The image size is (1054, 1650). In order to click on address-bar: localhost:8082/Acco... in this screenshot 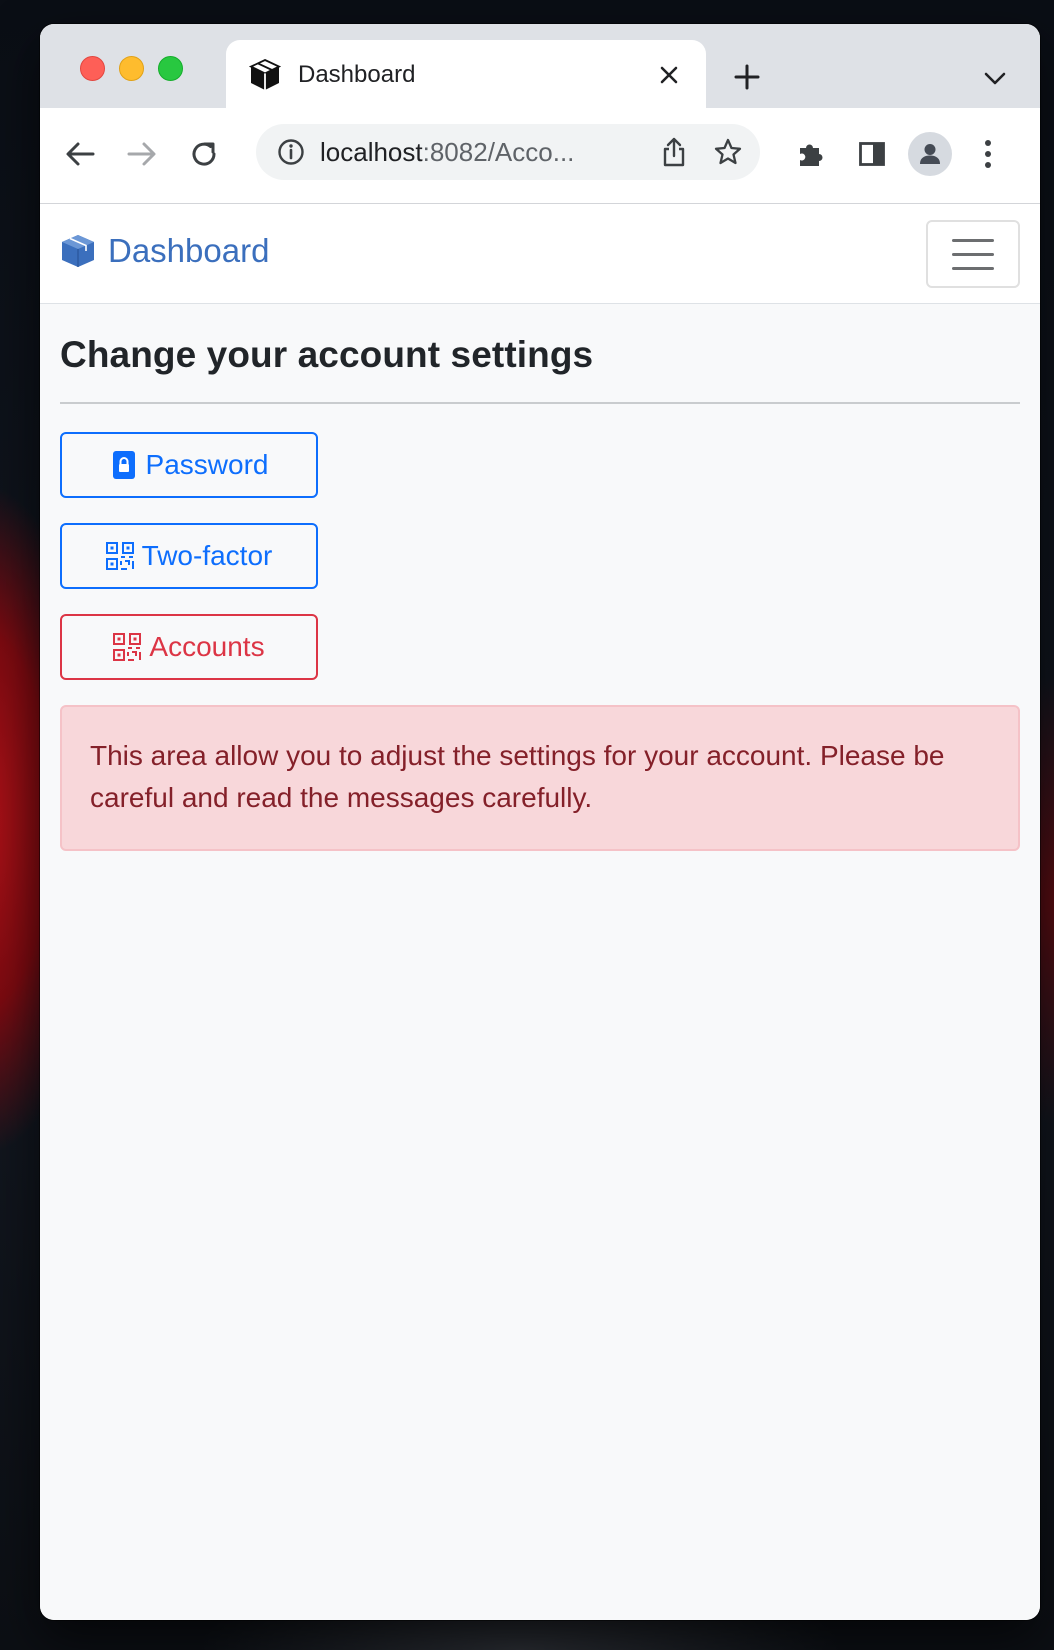, I will do `click(508, 152)`.